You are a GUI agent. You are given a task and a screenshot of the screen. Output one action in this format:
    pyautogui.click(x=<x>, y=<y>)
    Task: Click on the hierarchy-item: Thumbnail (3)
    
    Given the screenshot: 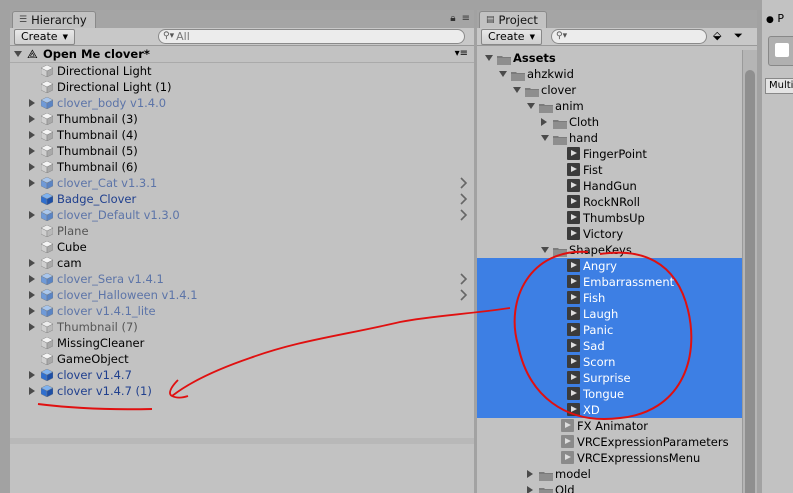 What is the action you would take?
    pyautogui.click(x=242, y=119)
    